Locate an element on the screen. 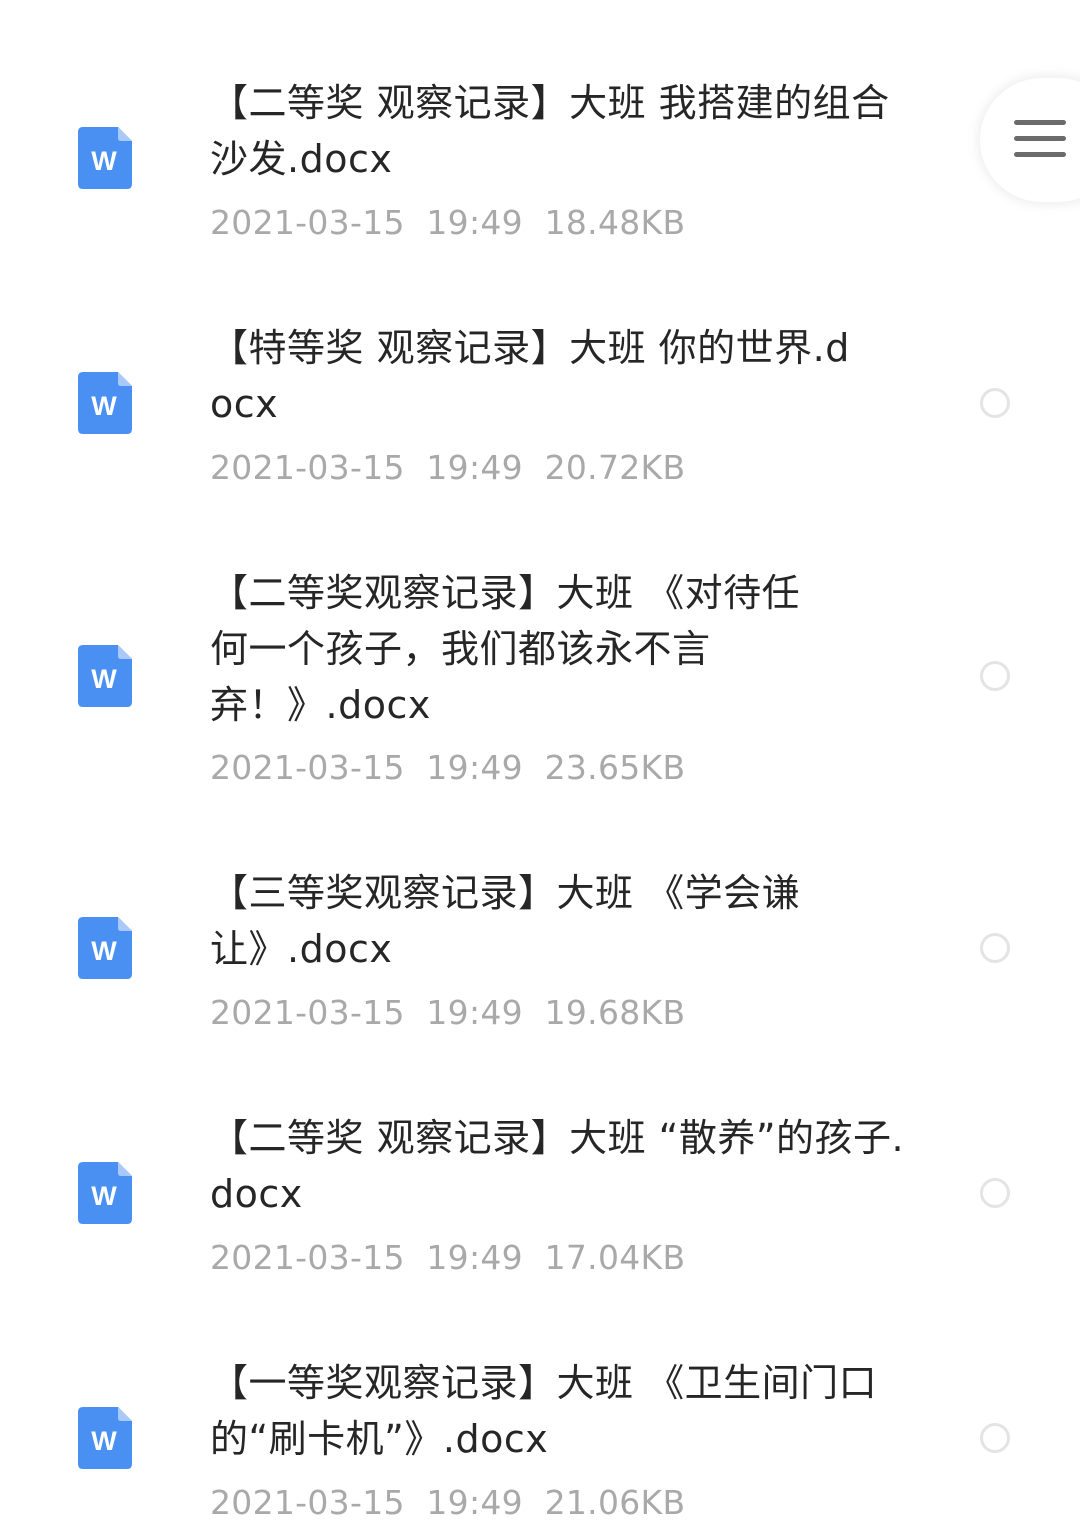 The image size is (1080, 1528). file-meta: 2021-03-15 19:49 21.06KB is located at coordinates (447, 1503).